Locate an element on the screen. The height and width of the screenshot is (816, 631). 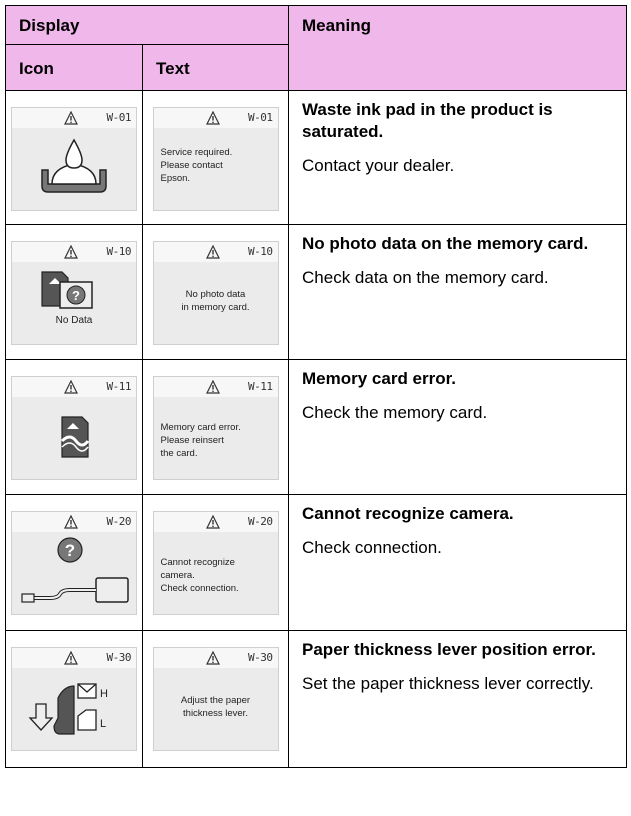
lcd-screen: W-20 ? is located at coordinates (74, 563).